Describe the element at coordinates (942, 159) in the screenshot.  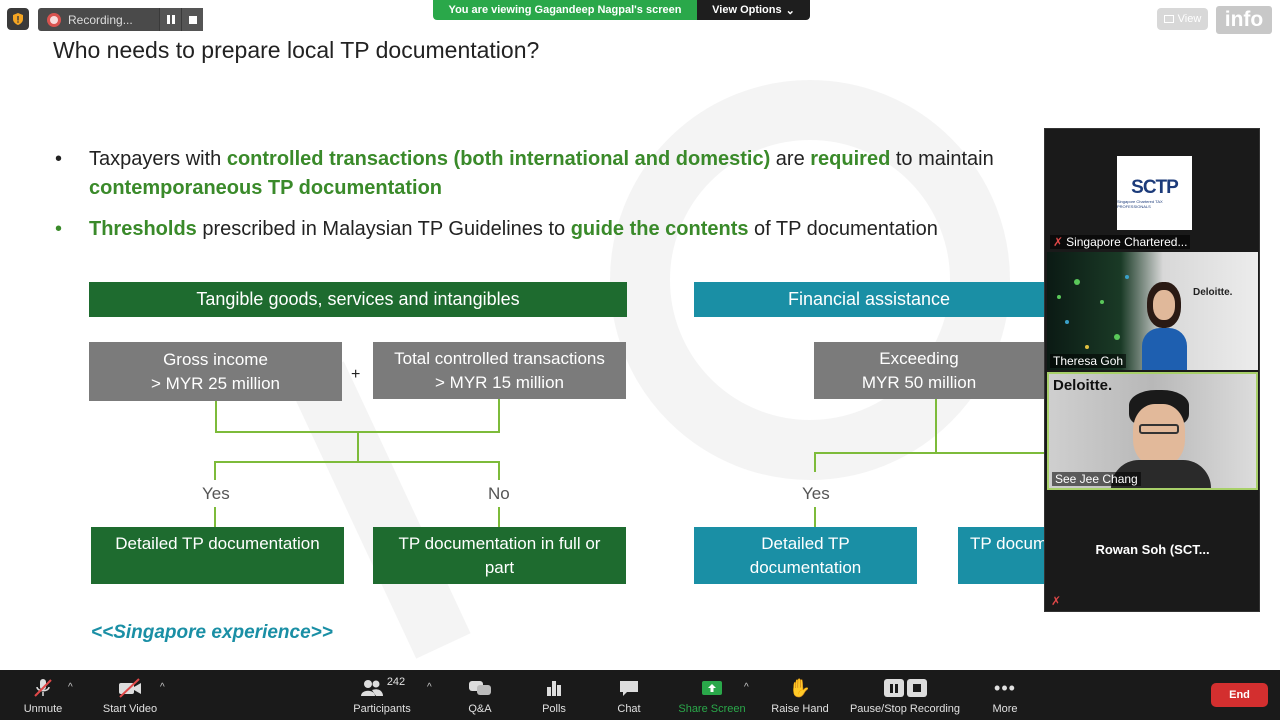
I see `bullet-1-text: to maintain` at that location.